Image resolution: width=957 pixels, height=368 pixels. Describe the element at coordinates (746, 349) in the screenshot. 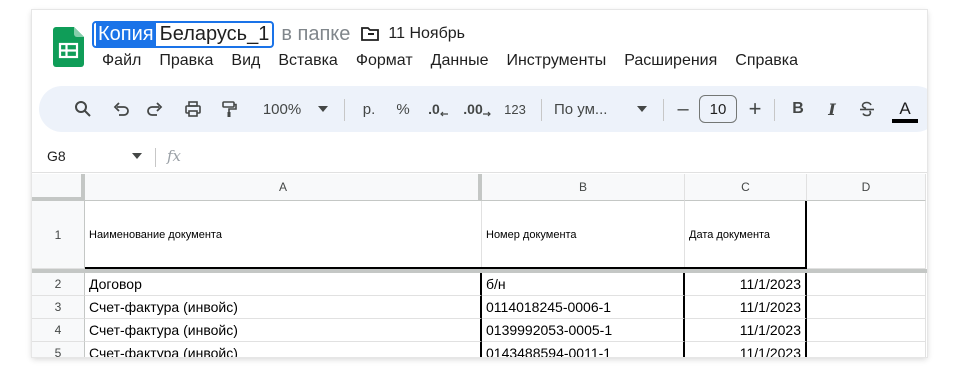

I see `cell-c5: 11/1/2023` at that location.